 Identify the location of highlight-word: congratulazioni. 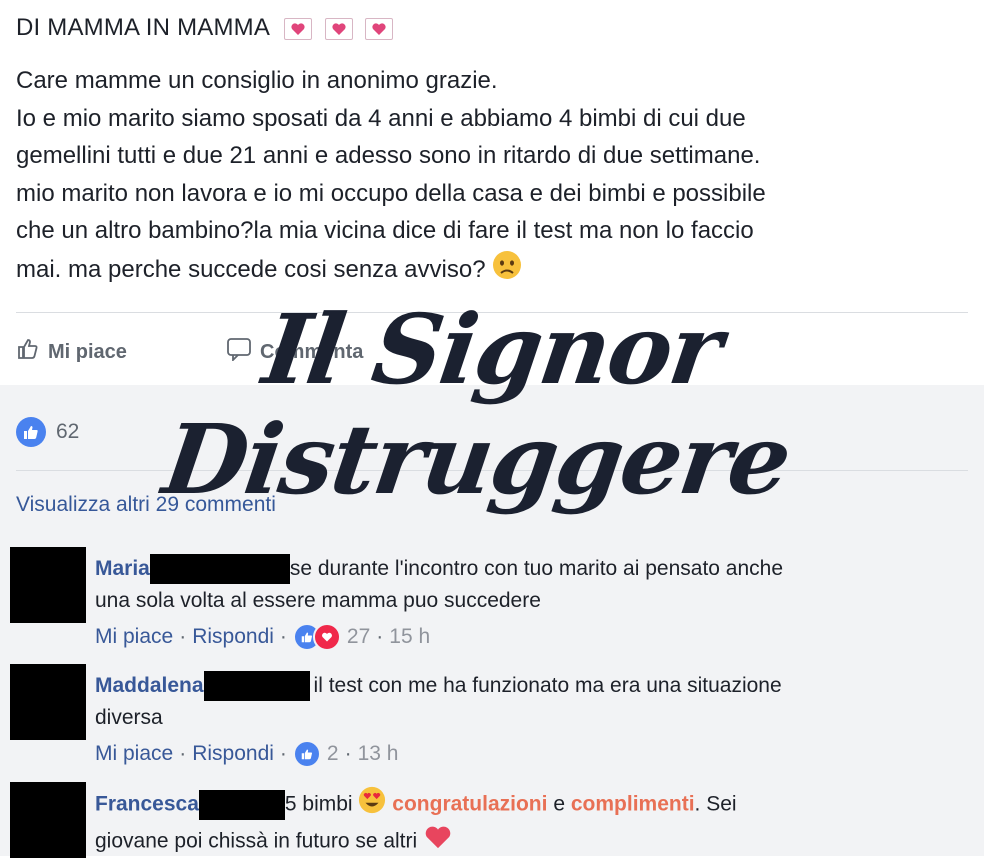
(469, 804).